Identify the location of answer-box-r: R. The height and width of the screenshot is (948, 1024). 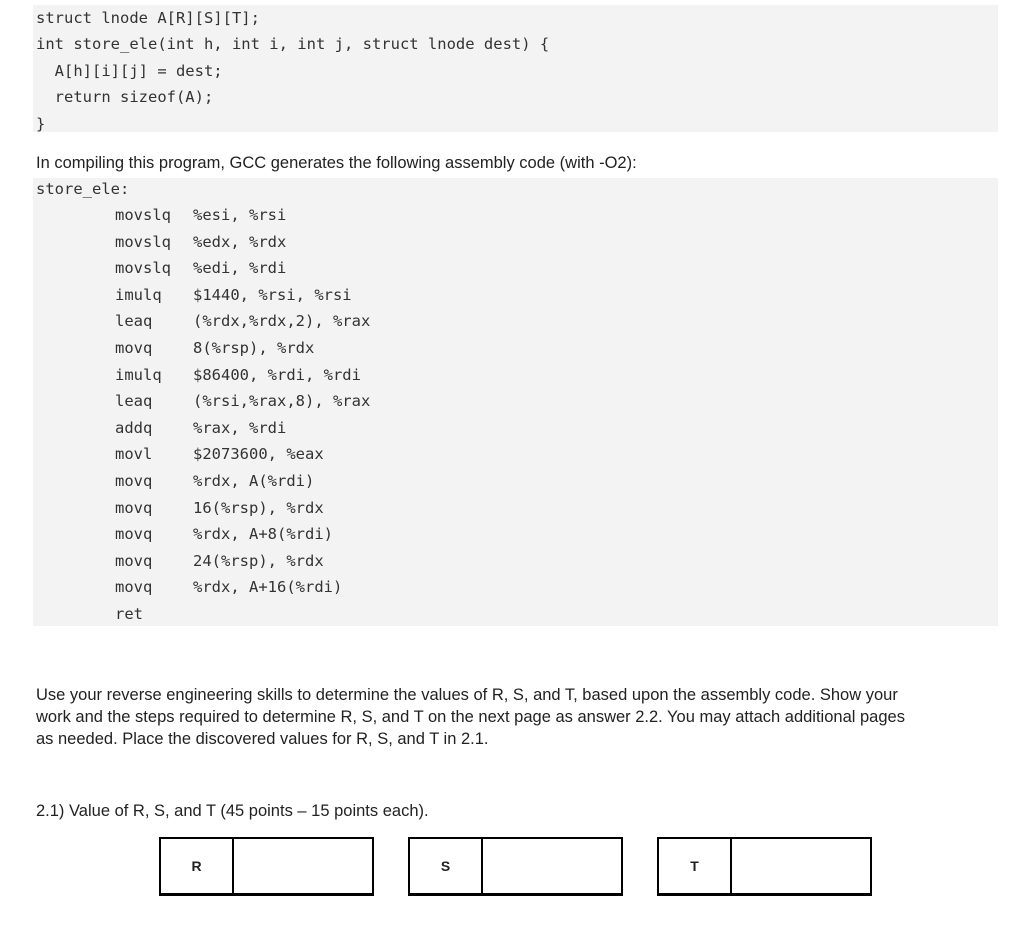
(266, 866).